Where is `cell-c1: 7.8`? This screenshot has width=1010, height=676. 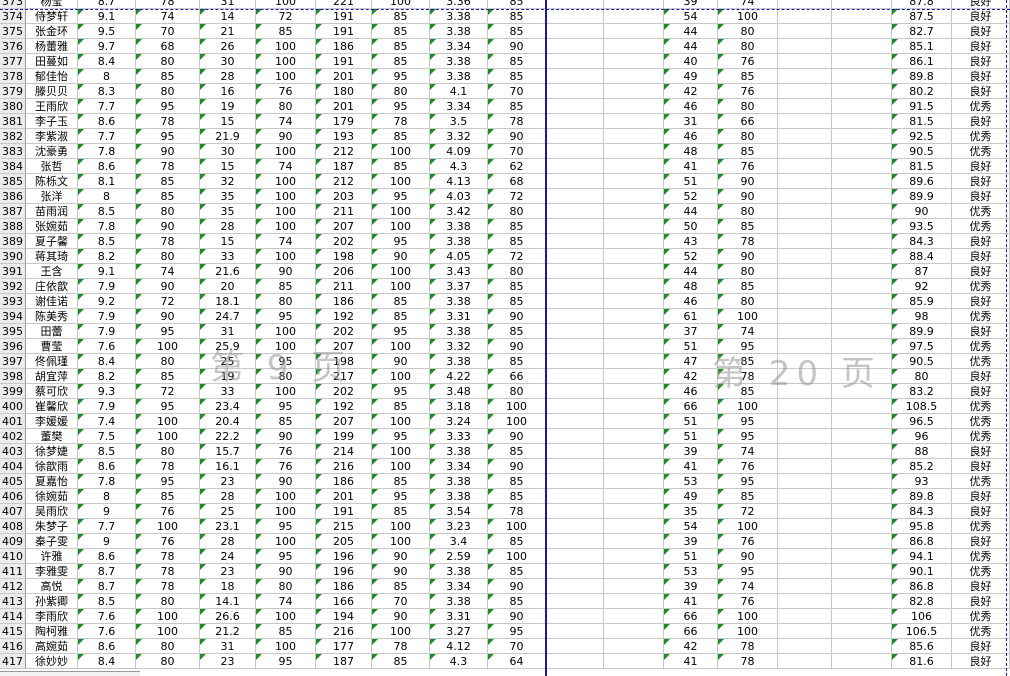
cell-c1: 7.8 is located at coordinates (107, 151).